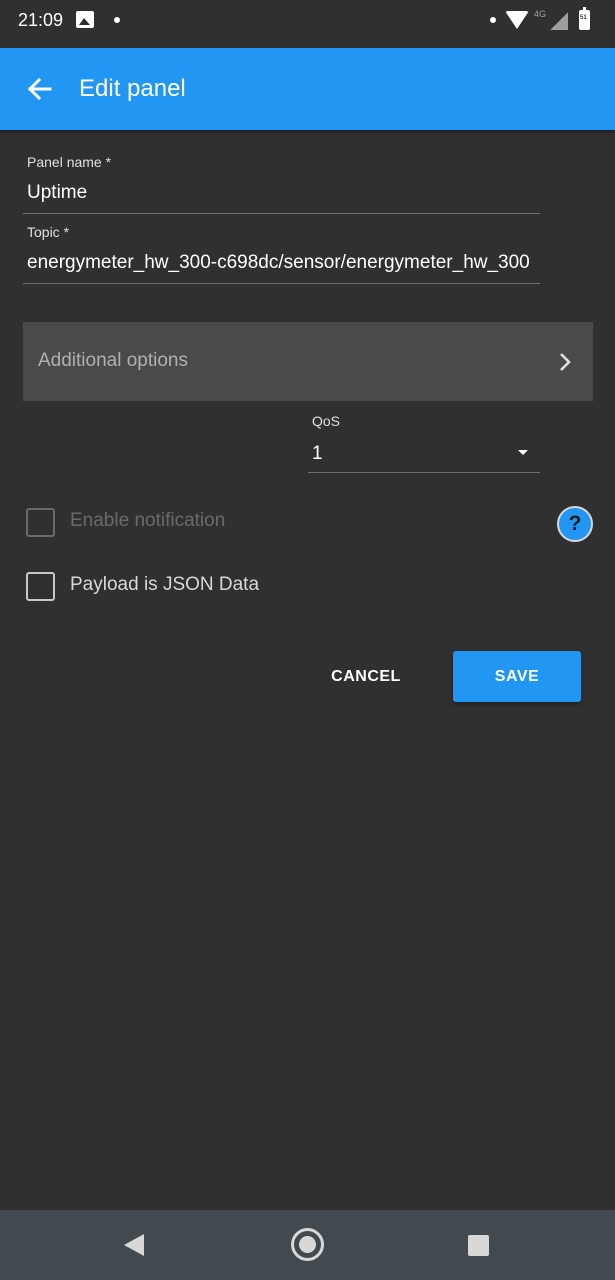  I want to click on signal-icon, so click(559, 21).